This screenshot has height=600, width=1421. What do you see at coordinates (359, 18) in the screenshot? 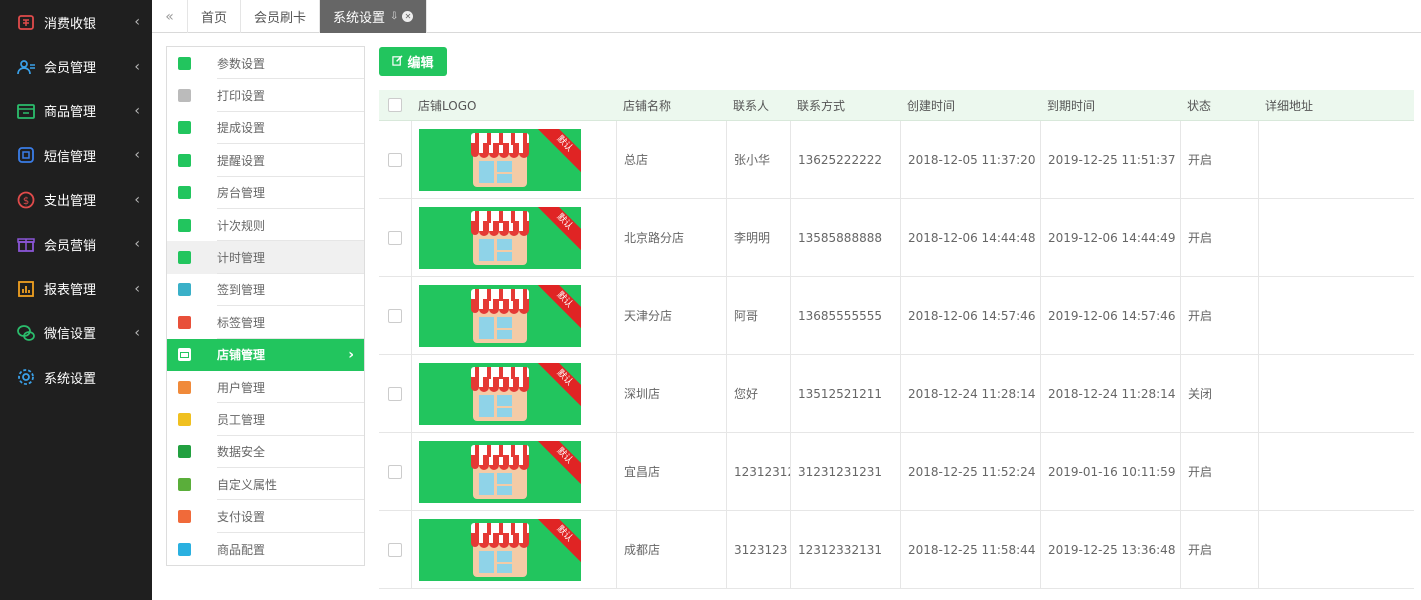
I see `tab-label: 系统设置` at bounding box center [359, 18].